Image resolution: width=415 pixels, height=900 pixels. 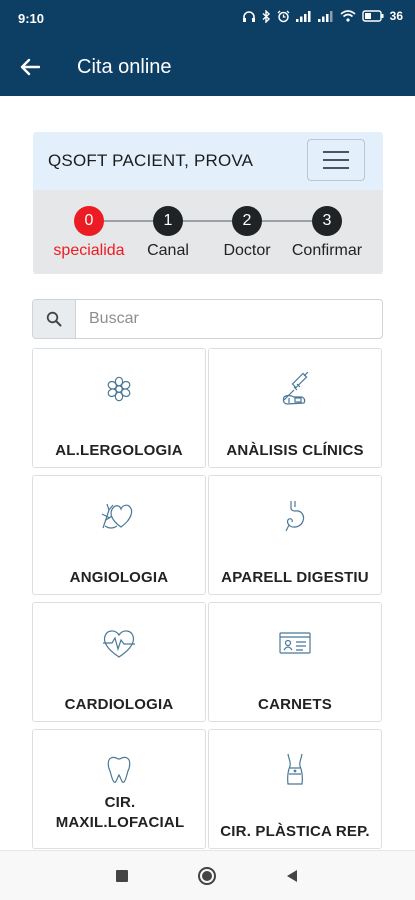 I want to click on search-addon, so click(x=54, y=319).